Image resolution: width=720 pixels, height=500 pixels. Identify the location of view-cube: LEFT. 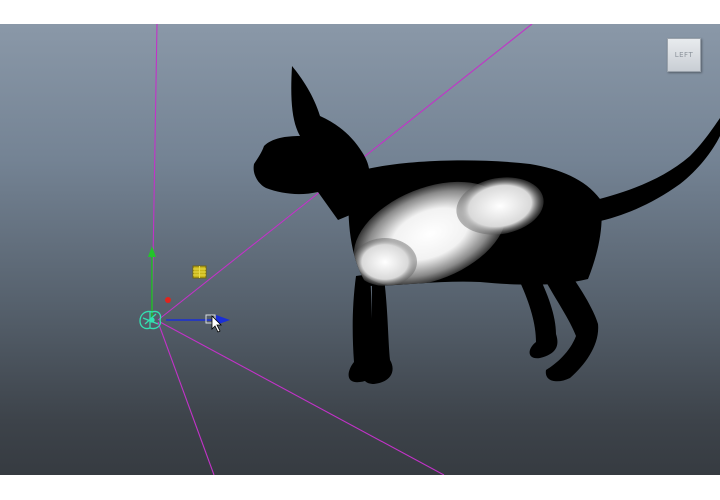
(684, 55).